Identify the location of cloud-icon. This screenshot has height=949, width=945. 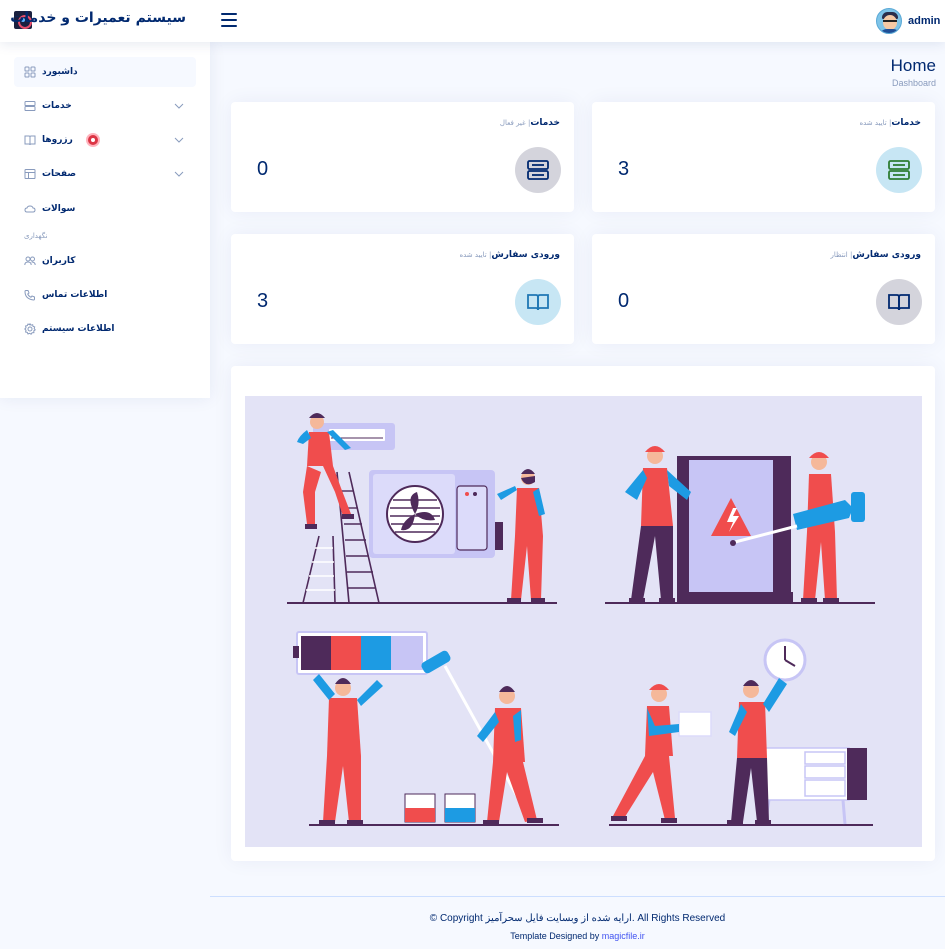
(30, 209).